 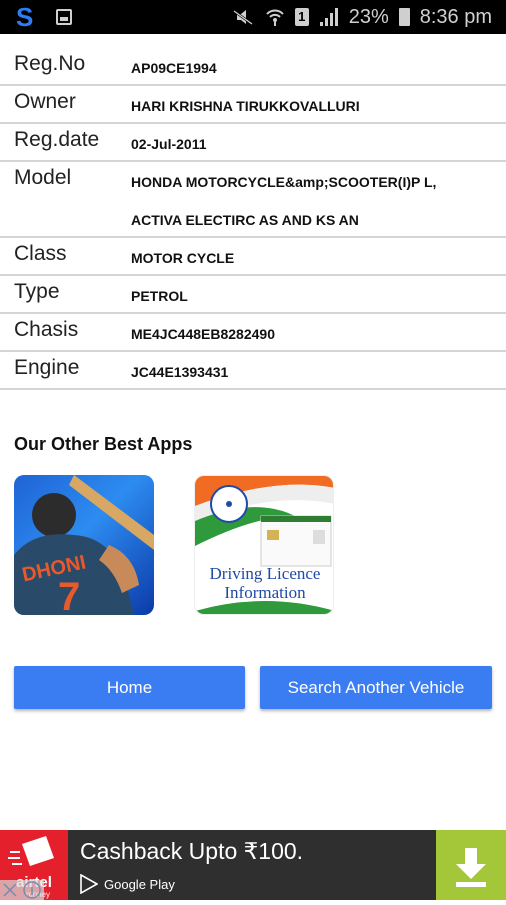 I want to click on row-owner: Owner HARI KRISHNA TIRUKKOVALLURI, so click(x=253, y=105).